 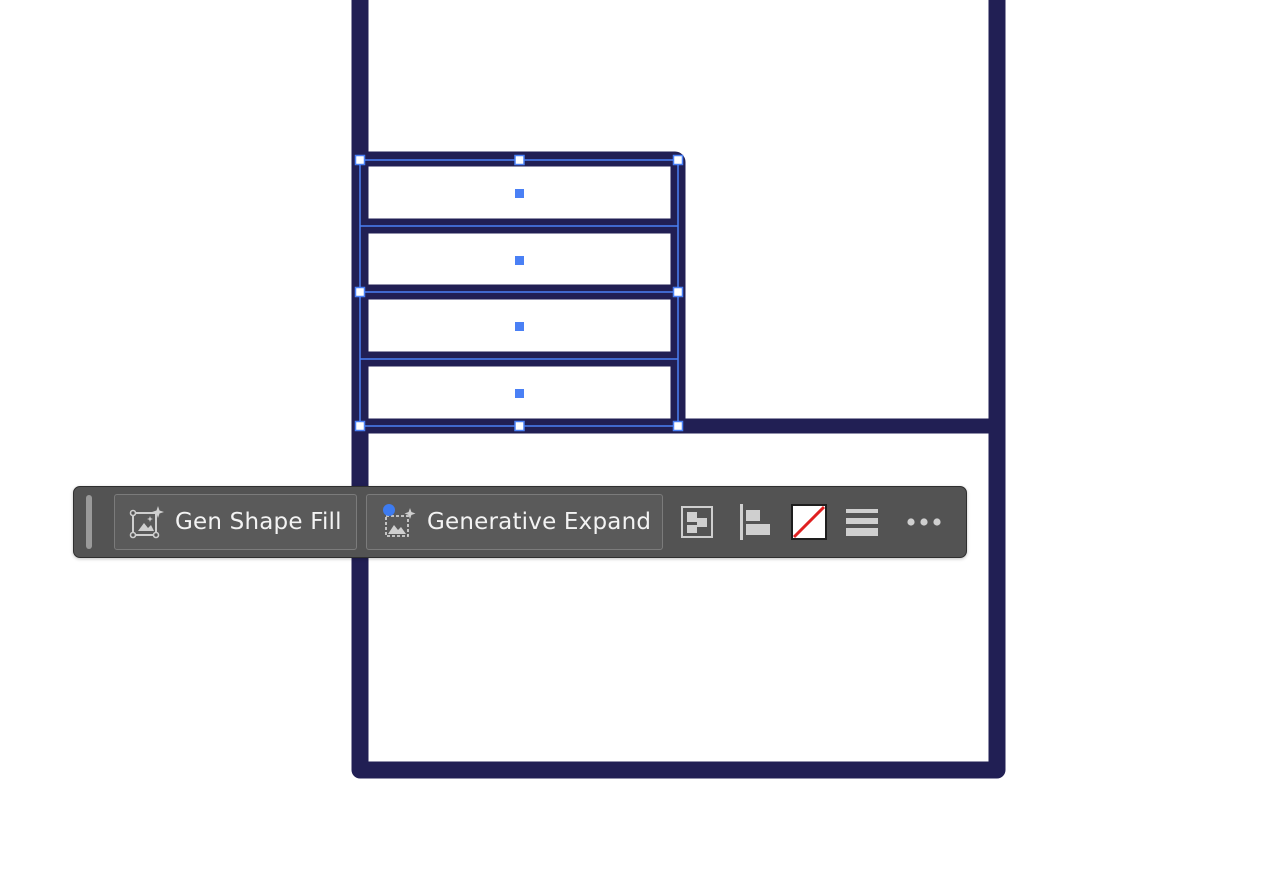 I want to click on handle-middle-right, so click(x=678, y=292).